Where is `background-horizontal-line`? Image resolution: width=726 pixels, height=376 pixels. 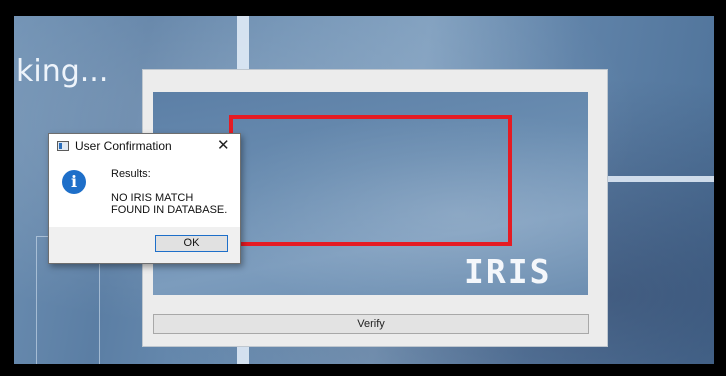
background-horizontal-line is located at coordinates (659, 179).